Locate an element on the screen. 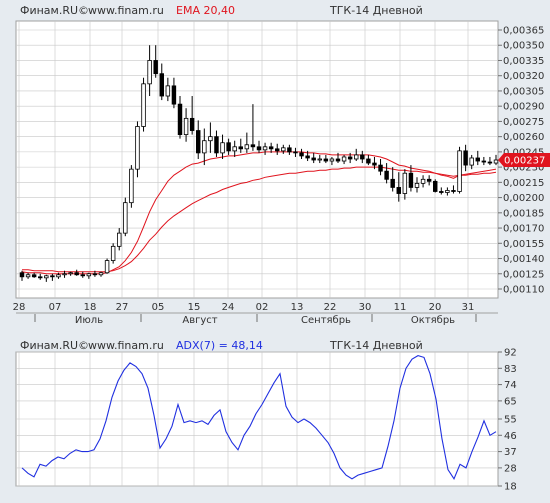 The image size is (550, 503). adx-header-brand: Финам.RU© is located at coordinates (54, 345).